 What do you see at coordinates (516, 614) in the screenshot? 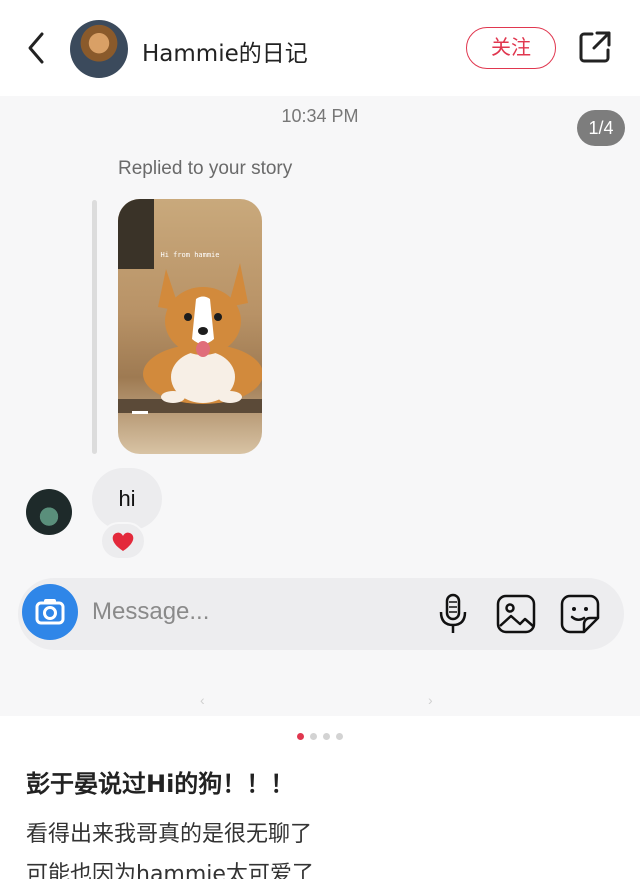
I see `gallery-icon` at bounding box center [516, 614].